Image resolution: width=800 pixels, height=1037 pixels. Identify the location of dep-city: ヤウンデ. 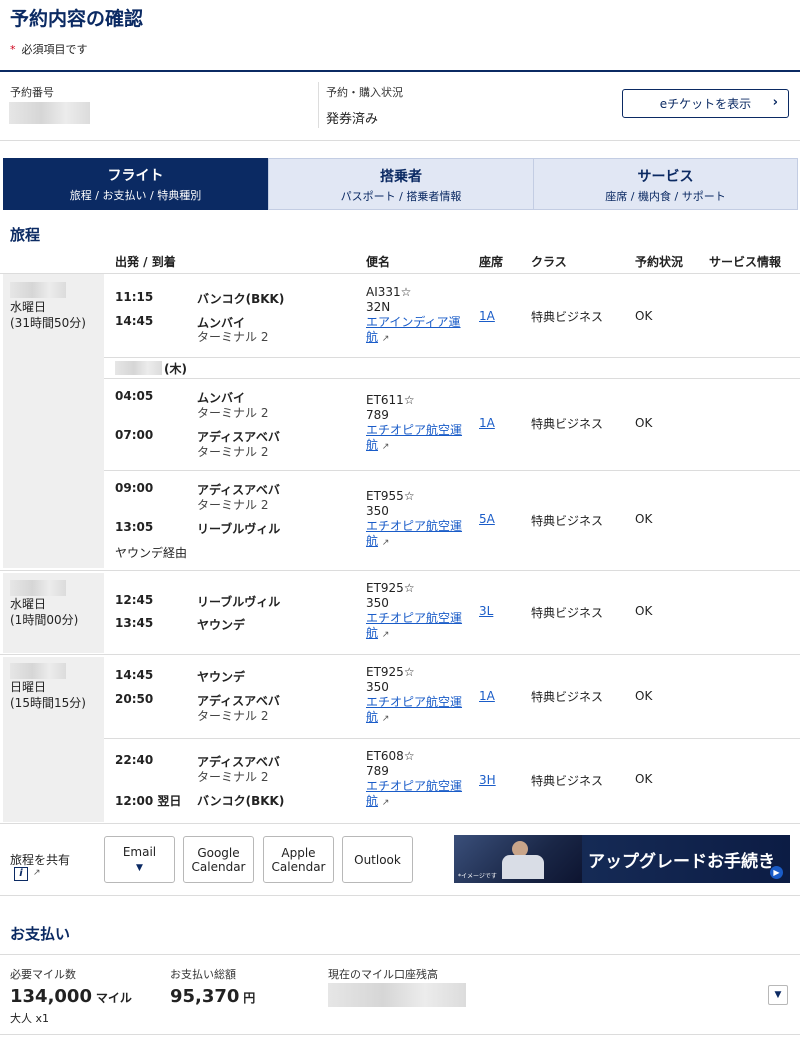
(221, 677).